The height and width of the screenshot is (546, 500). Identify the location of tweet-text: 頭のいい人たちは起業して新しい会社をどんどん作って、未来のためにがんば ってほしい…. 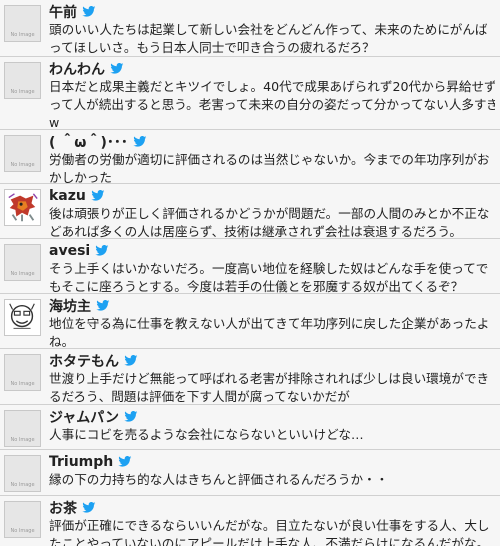
(272, 39).